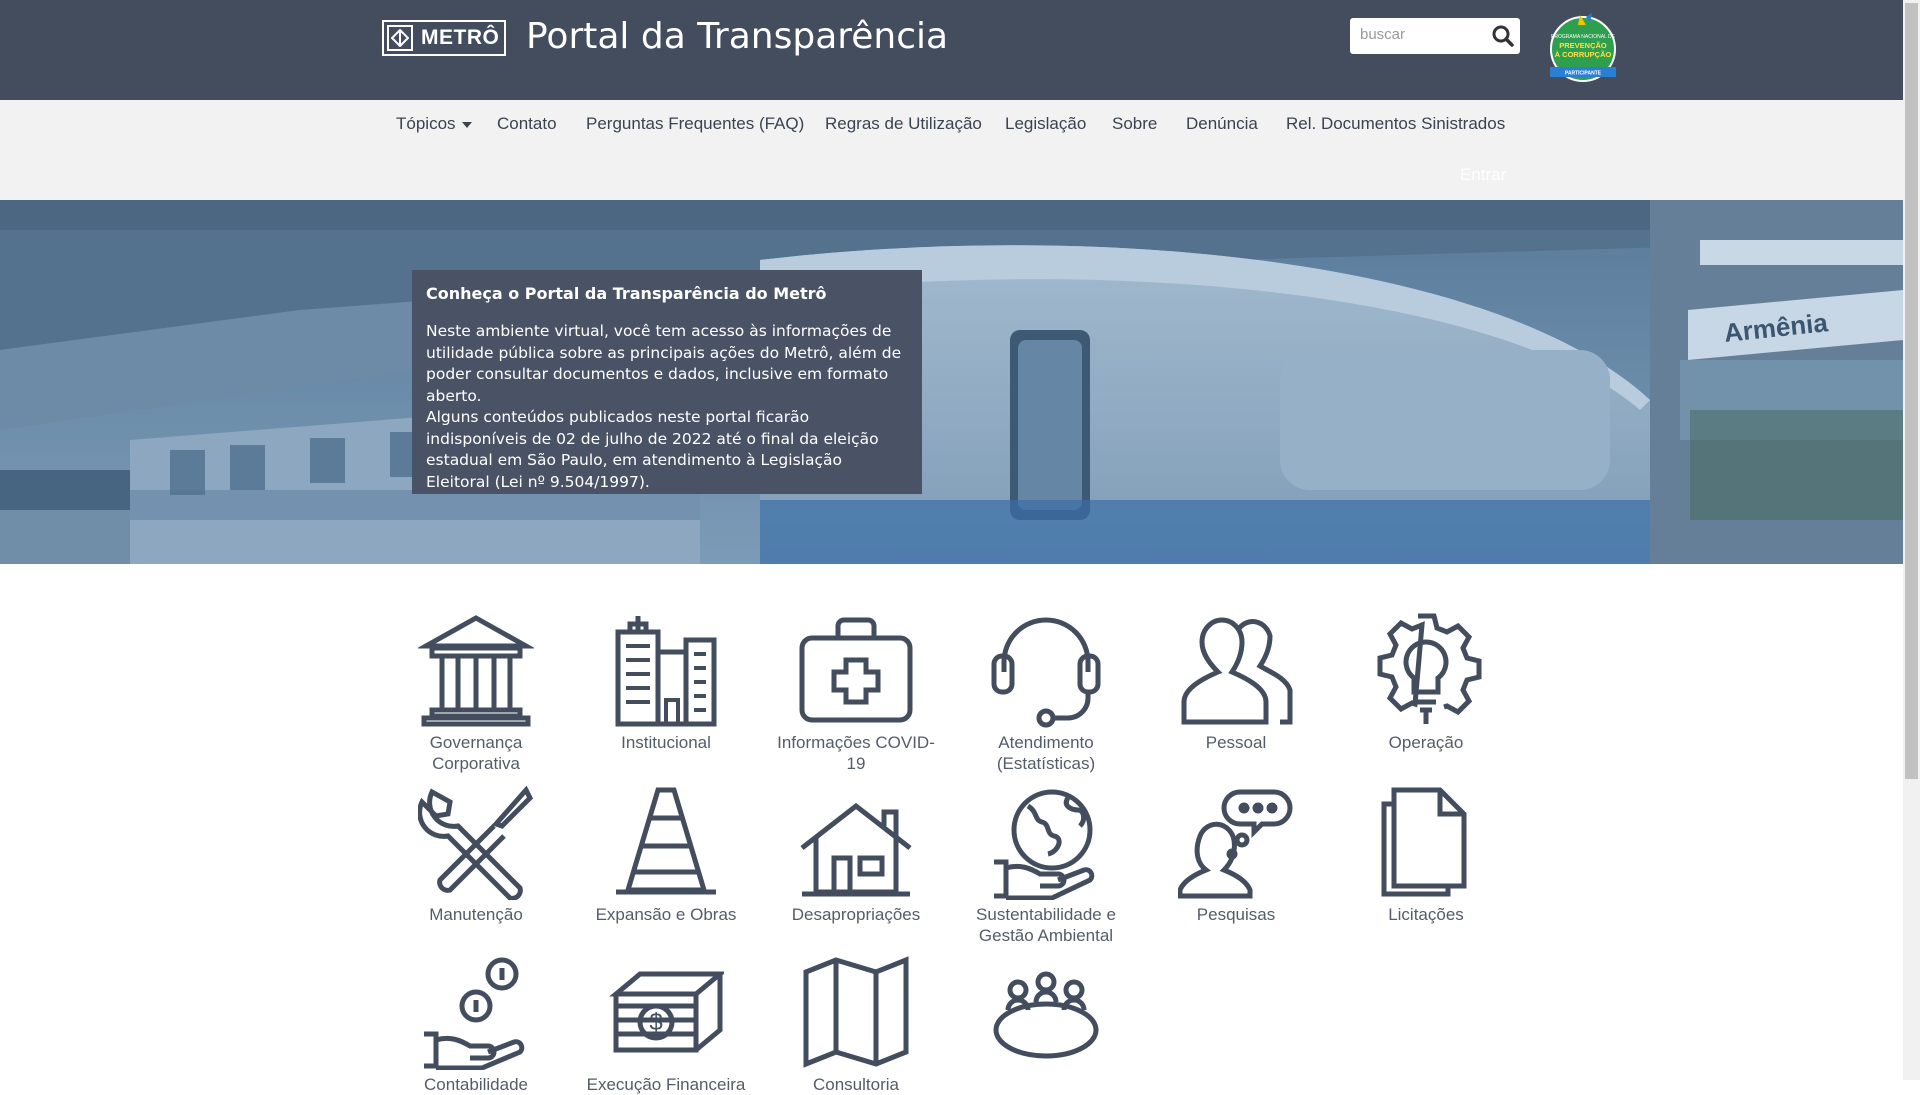 The width and height of the screenshot is (1920, 1095). What do you see at coordinates (666, 742) in the screenshot?
I see `topic-label: Institucional` at bounding box center [666, 742].